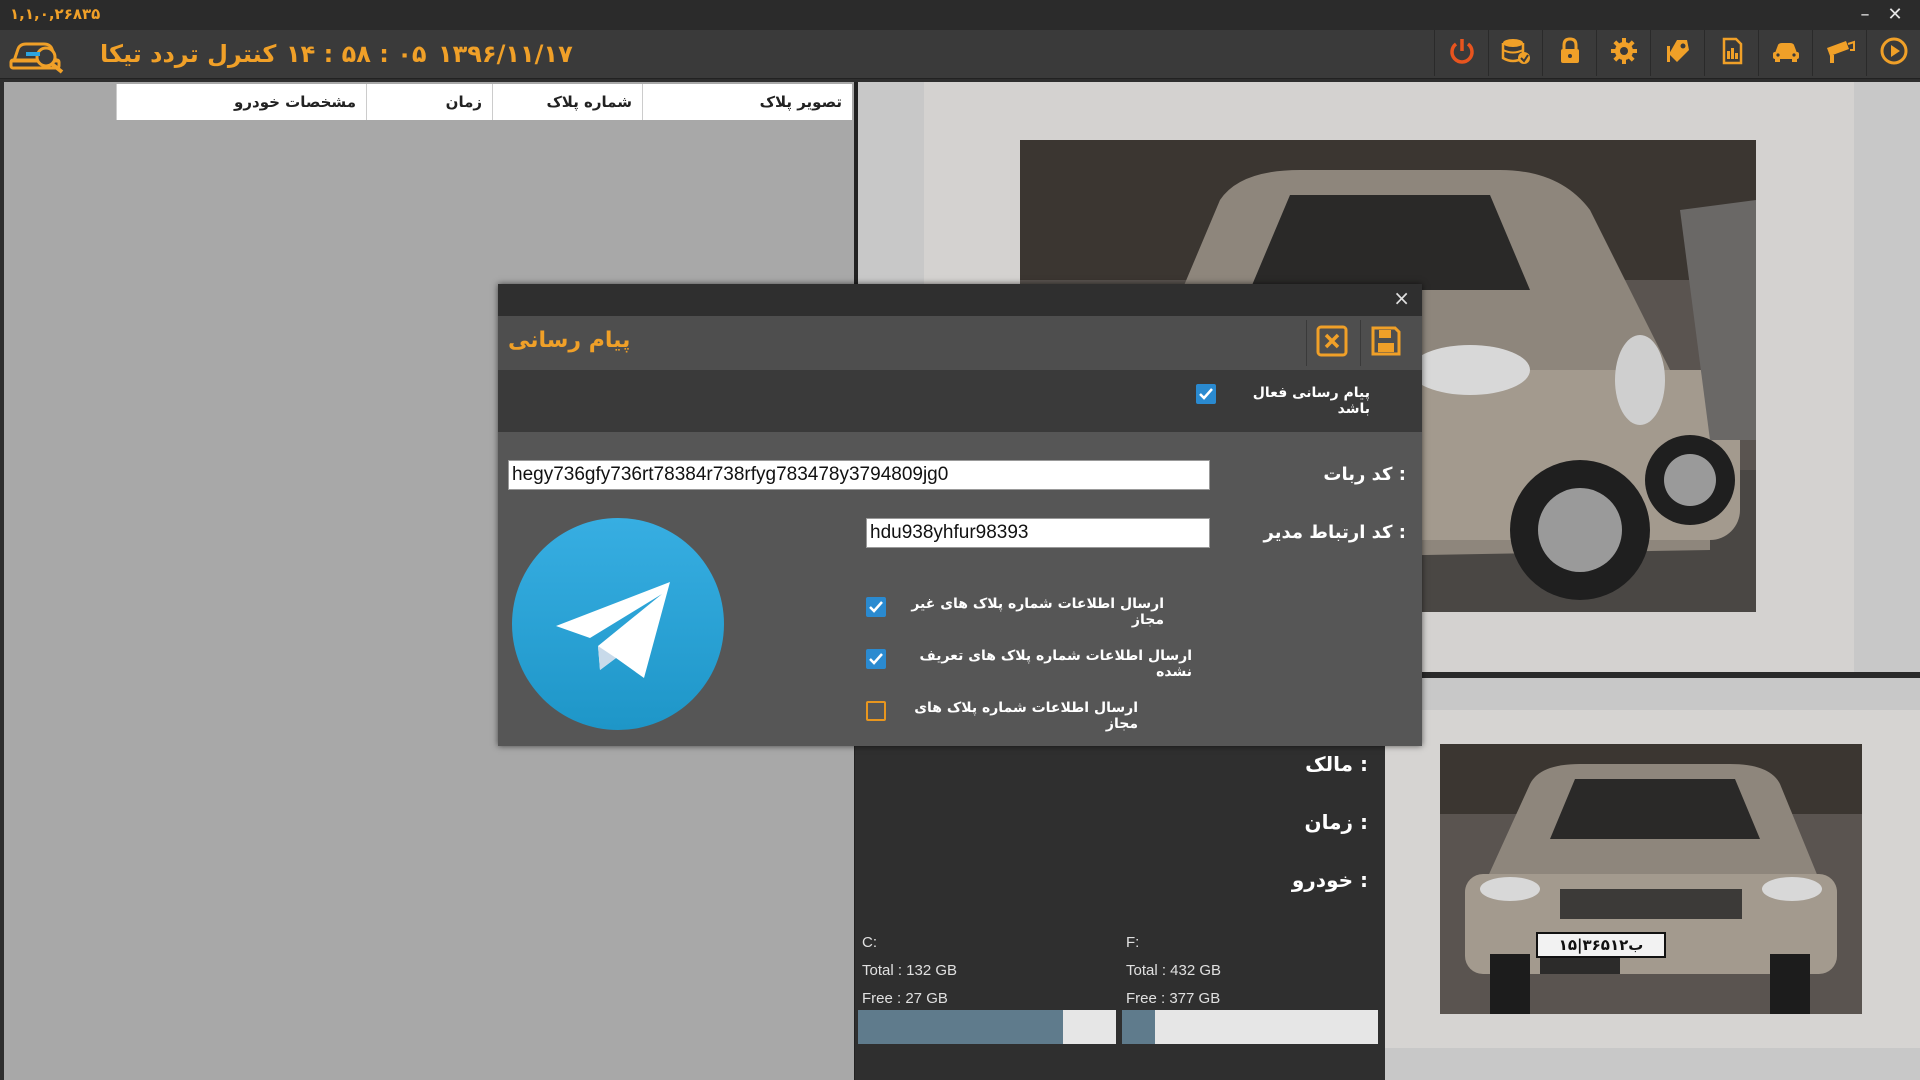 Image resolution: width=1920 pixels, height=1080 pixels. Describe the element at coordinates (910, 970) in the screenshot. I see `drive-c-total: Total : 132 GB` at that location.